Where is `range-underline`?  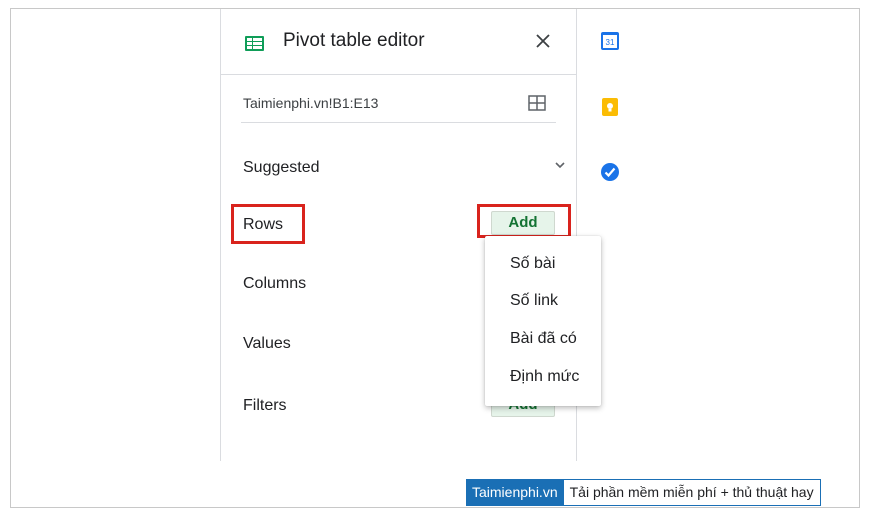 range-underline is located at coordinates (398, 122).